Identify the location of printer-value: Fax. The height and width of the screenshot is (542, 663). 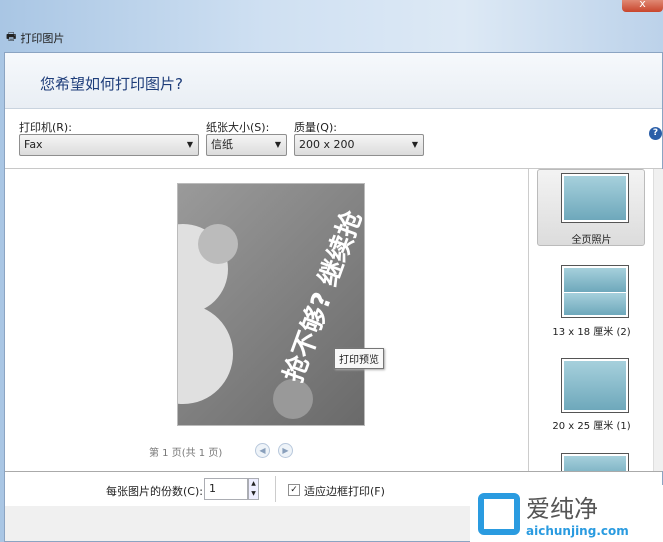
(33, 144).